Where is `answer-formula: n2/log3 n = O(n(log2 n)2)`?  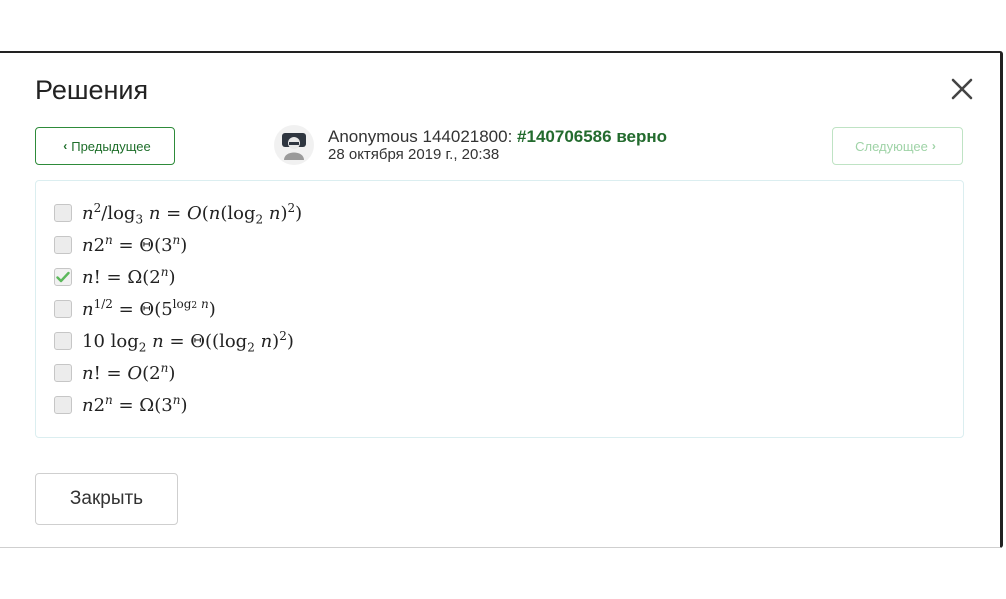 answer-formula: n2/log3 n = O(n(log2 n)2) is located at coordinates (192, 213).